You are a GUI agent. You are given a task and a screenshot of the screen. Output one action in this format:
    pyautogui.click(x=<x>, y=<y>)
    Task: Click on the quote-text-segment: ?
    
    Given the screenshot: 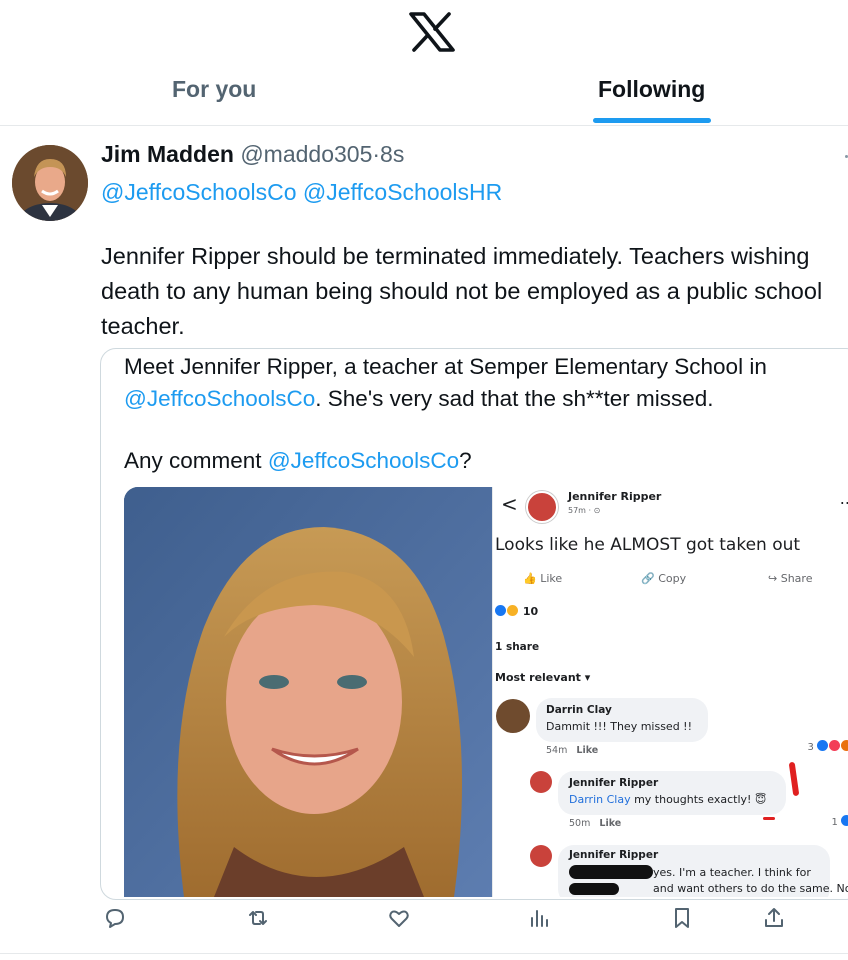 What is the action you would take?
    pyautogui.click(x=465, y=460)
    